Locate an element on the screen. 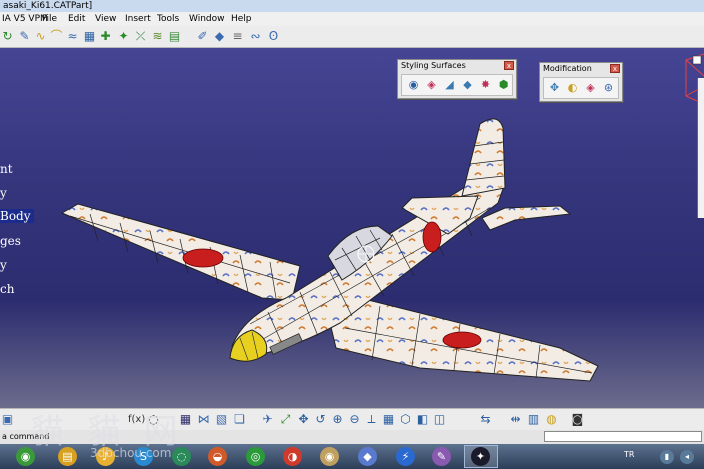  tree-icon: ⋈ is located at coordinates (203, 419).